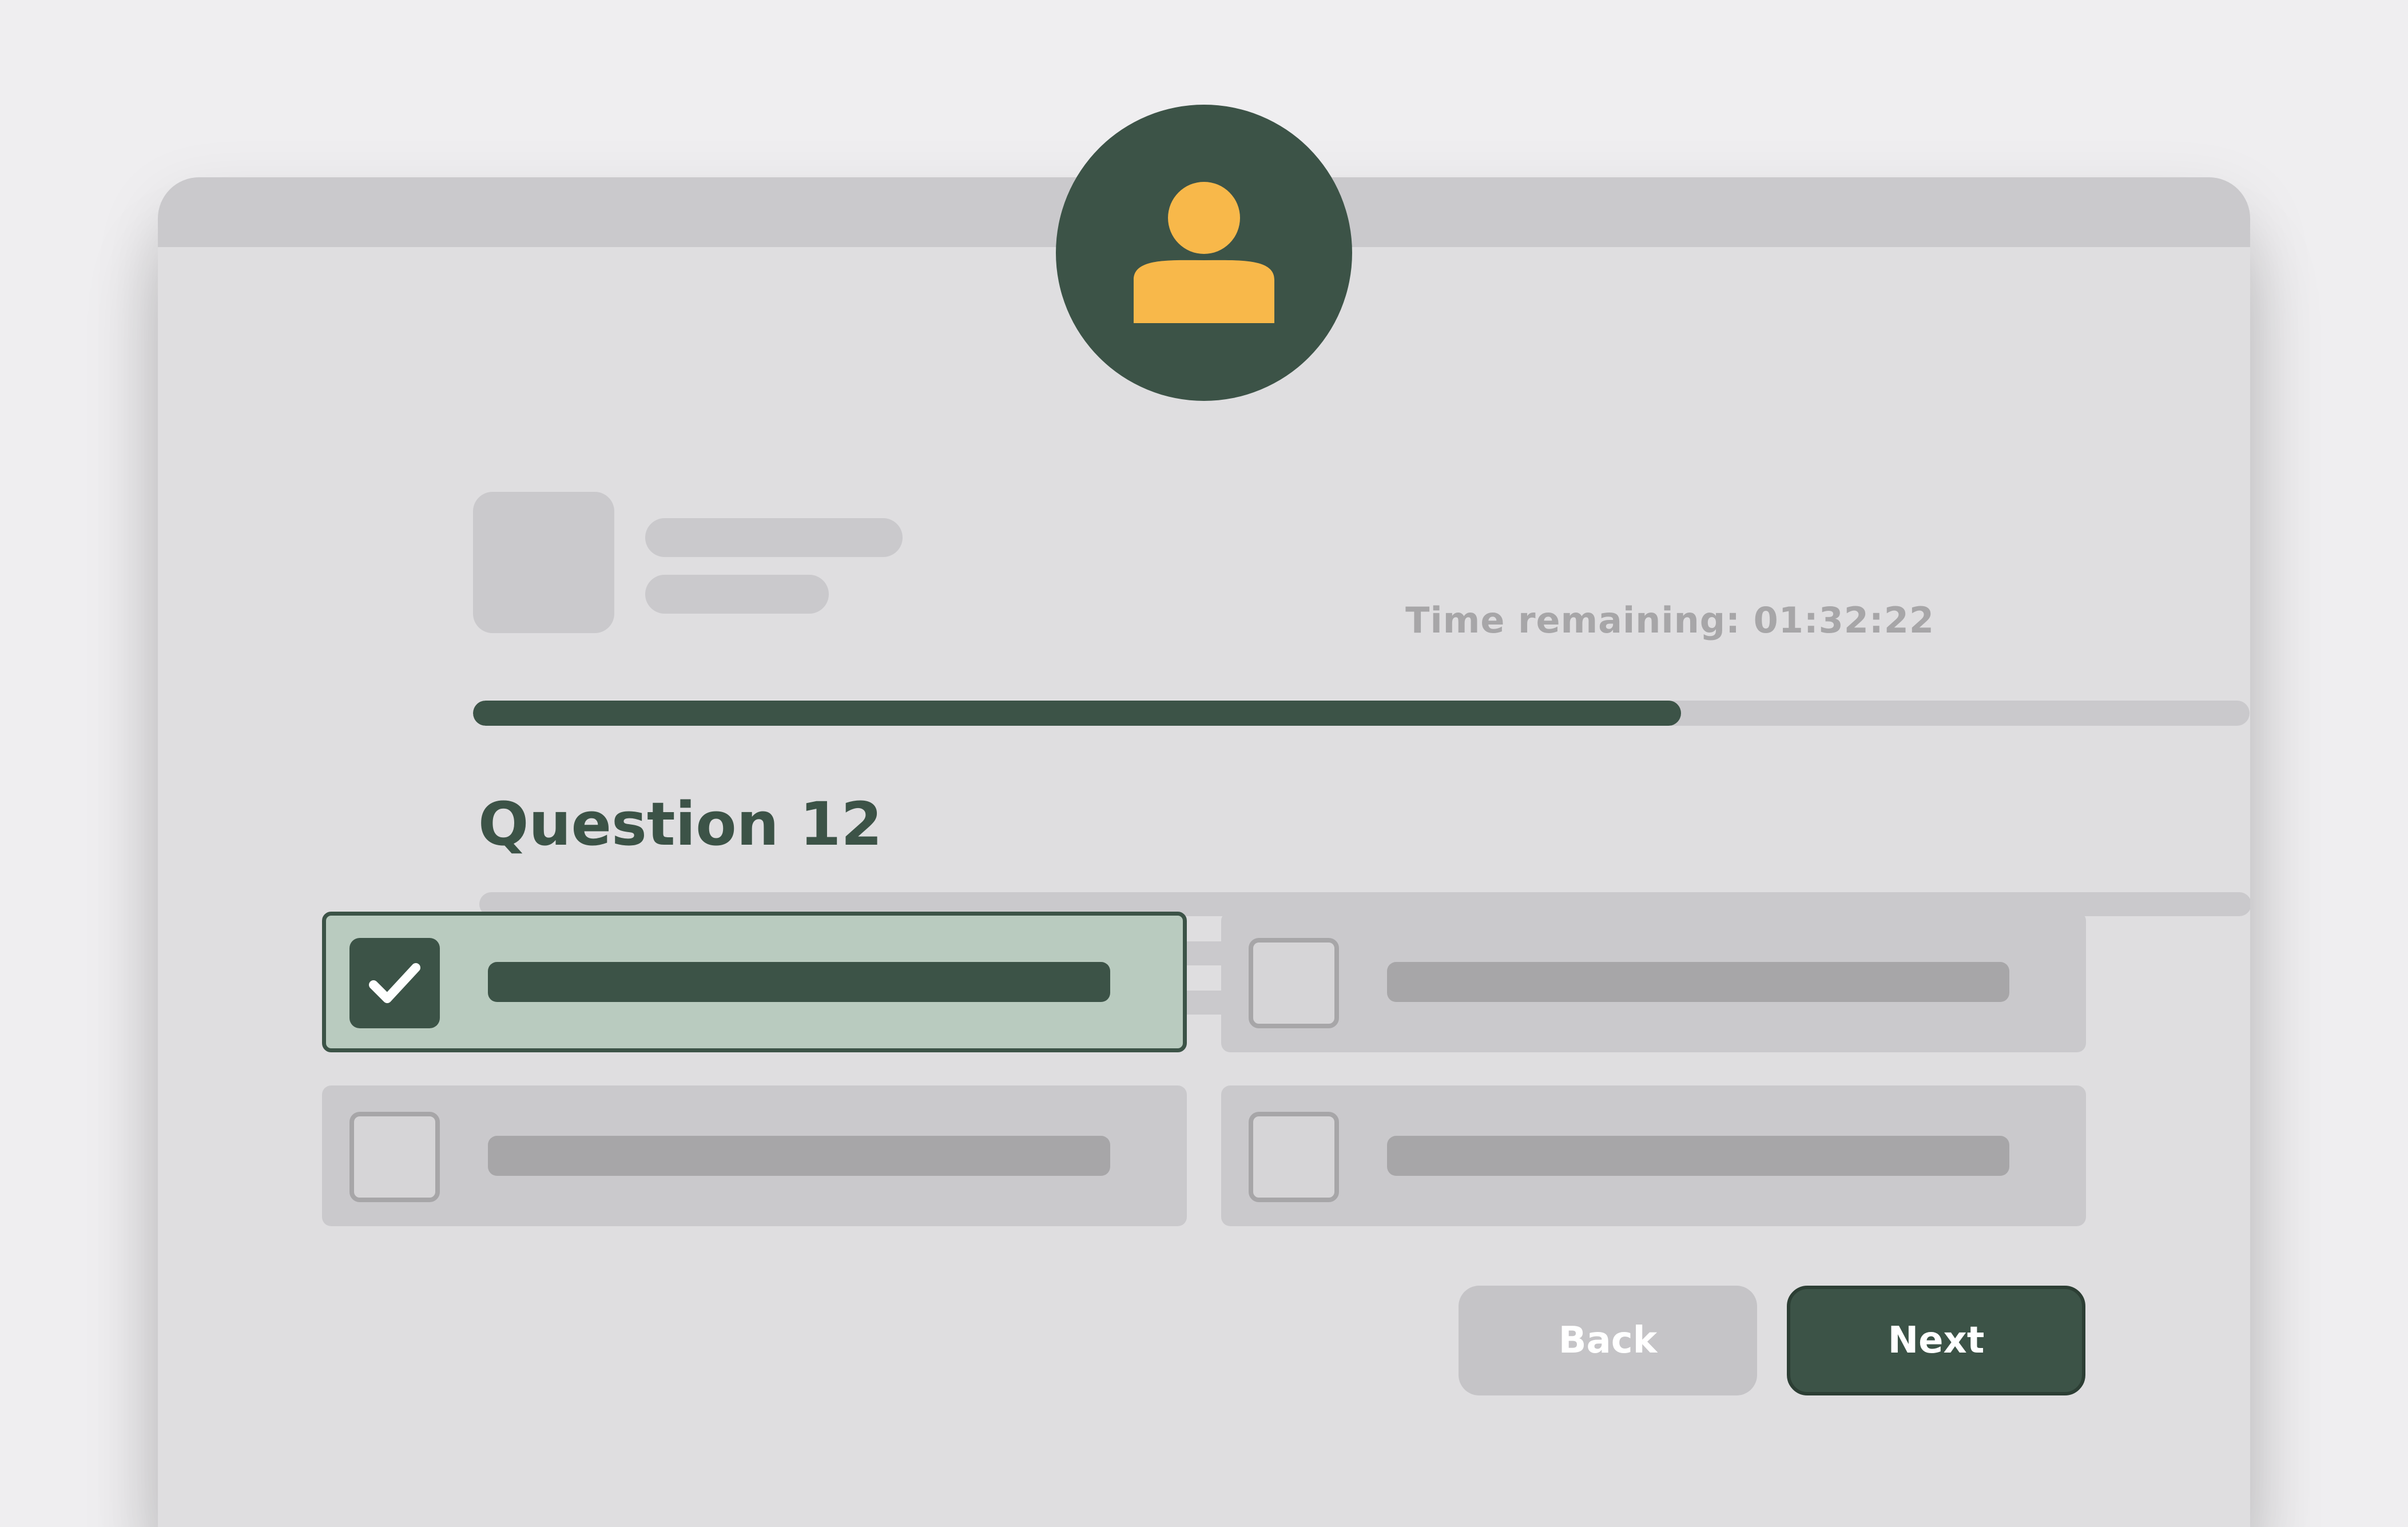 The image size is (2408, 1527). What do you see at coordinates (680, 824) in the screenshot?
I see `question-title: Question 12` at bounding box center [680, 824].